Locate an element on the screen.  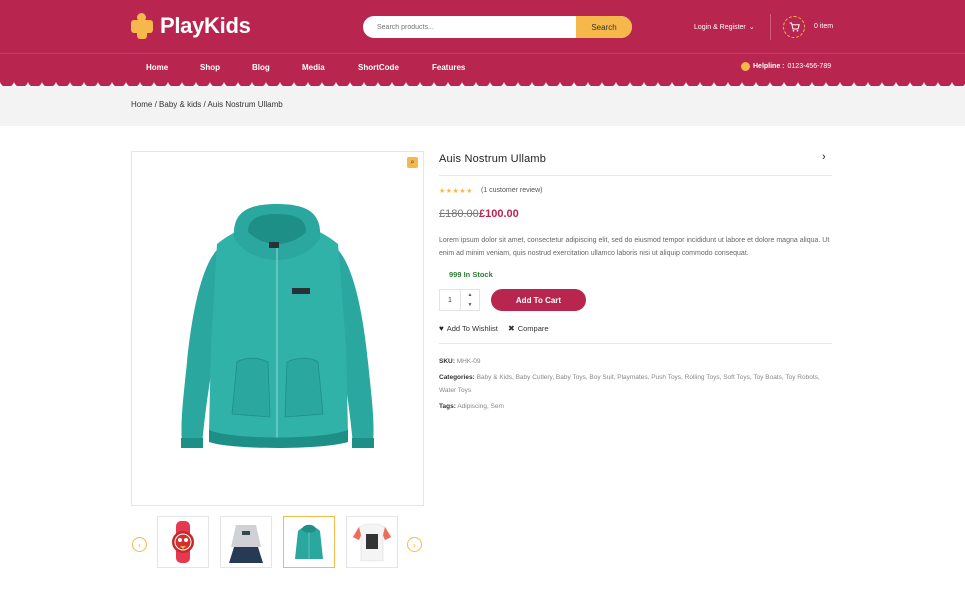
cart-icon is located at coordinates (794, 27).